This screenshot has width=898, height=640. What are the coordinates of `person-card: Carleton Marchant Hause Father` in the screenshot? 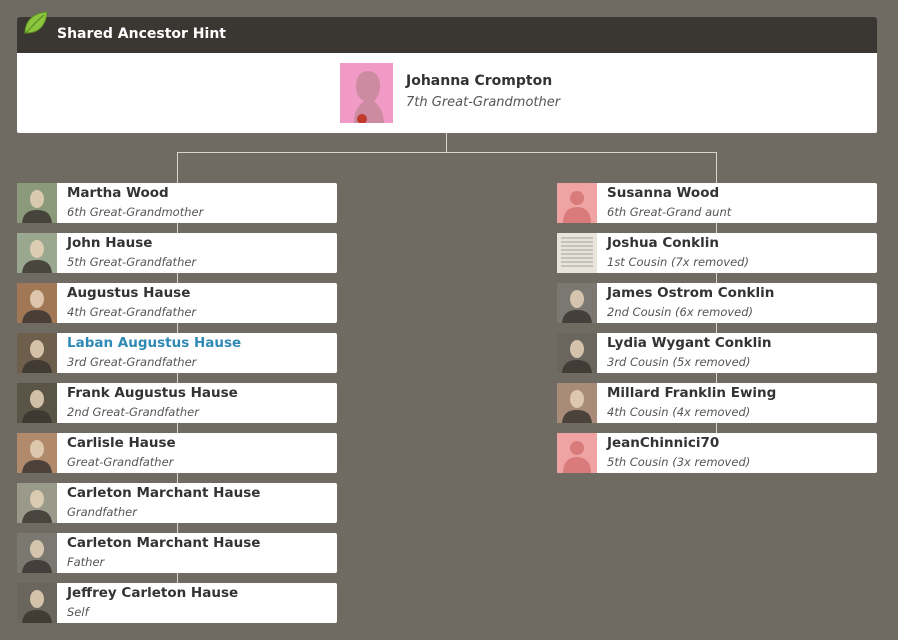 It's located at (177, 553).